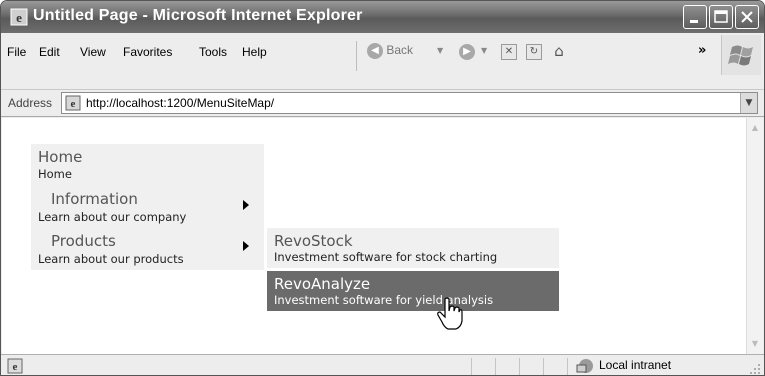 The width and height of the screenshot is (765, 376). Describe the element at coordinates (702, 50) in the screenshot. I see `toolbar-chevron-icon: »` at that location.